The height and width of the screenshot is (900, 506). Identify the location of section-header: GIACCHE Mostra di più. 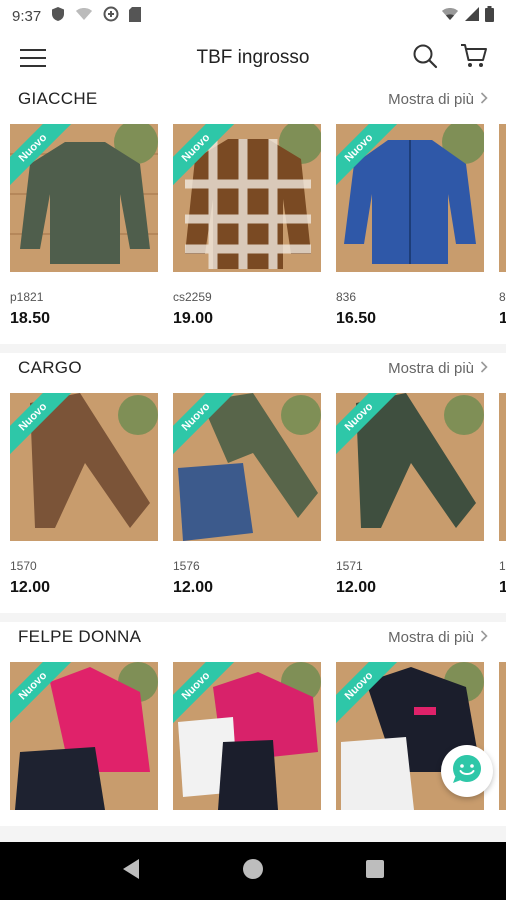
(253, 99).